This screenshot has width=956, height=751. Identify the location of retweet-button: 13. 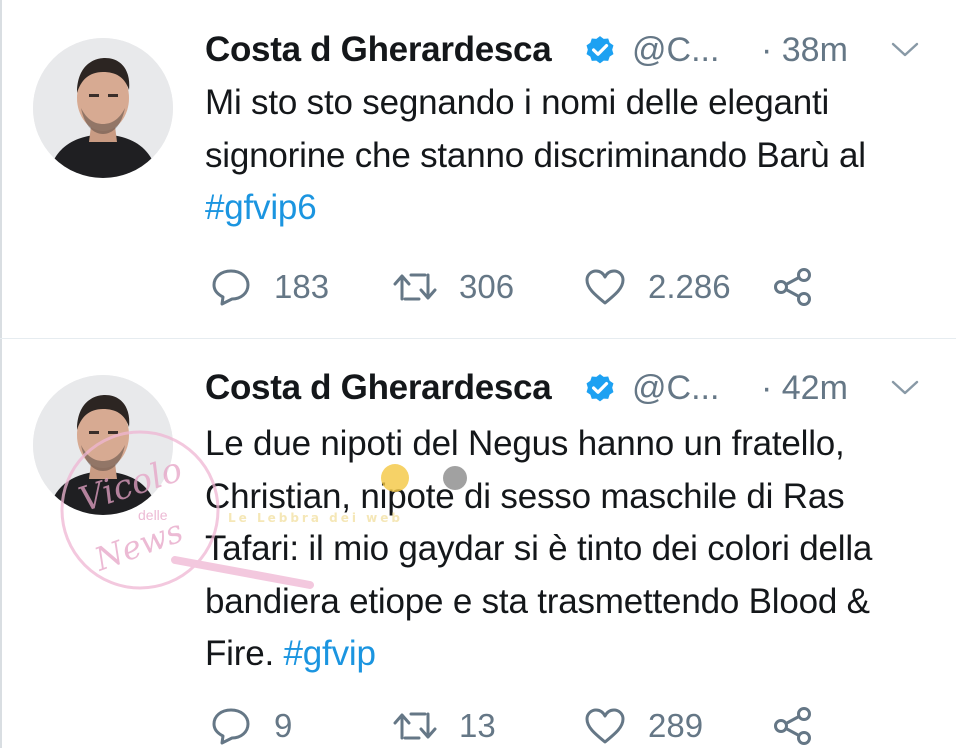
(444, 726).